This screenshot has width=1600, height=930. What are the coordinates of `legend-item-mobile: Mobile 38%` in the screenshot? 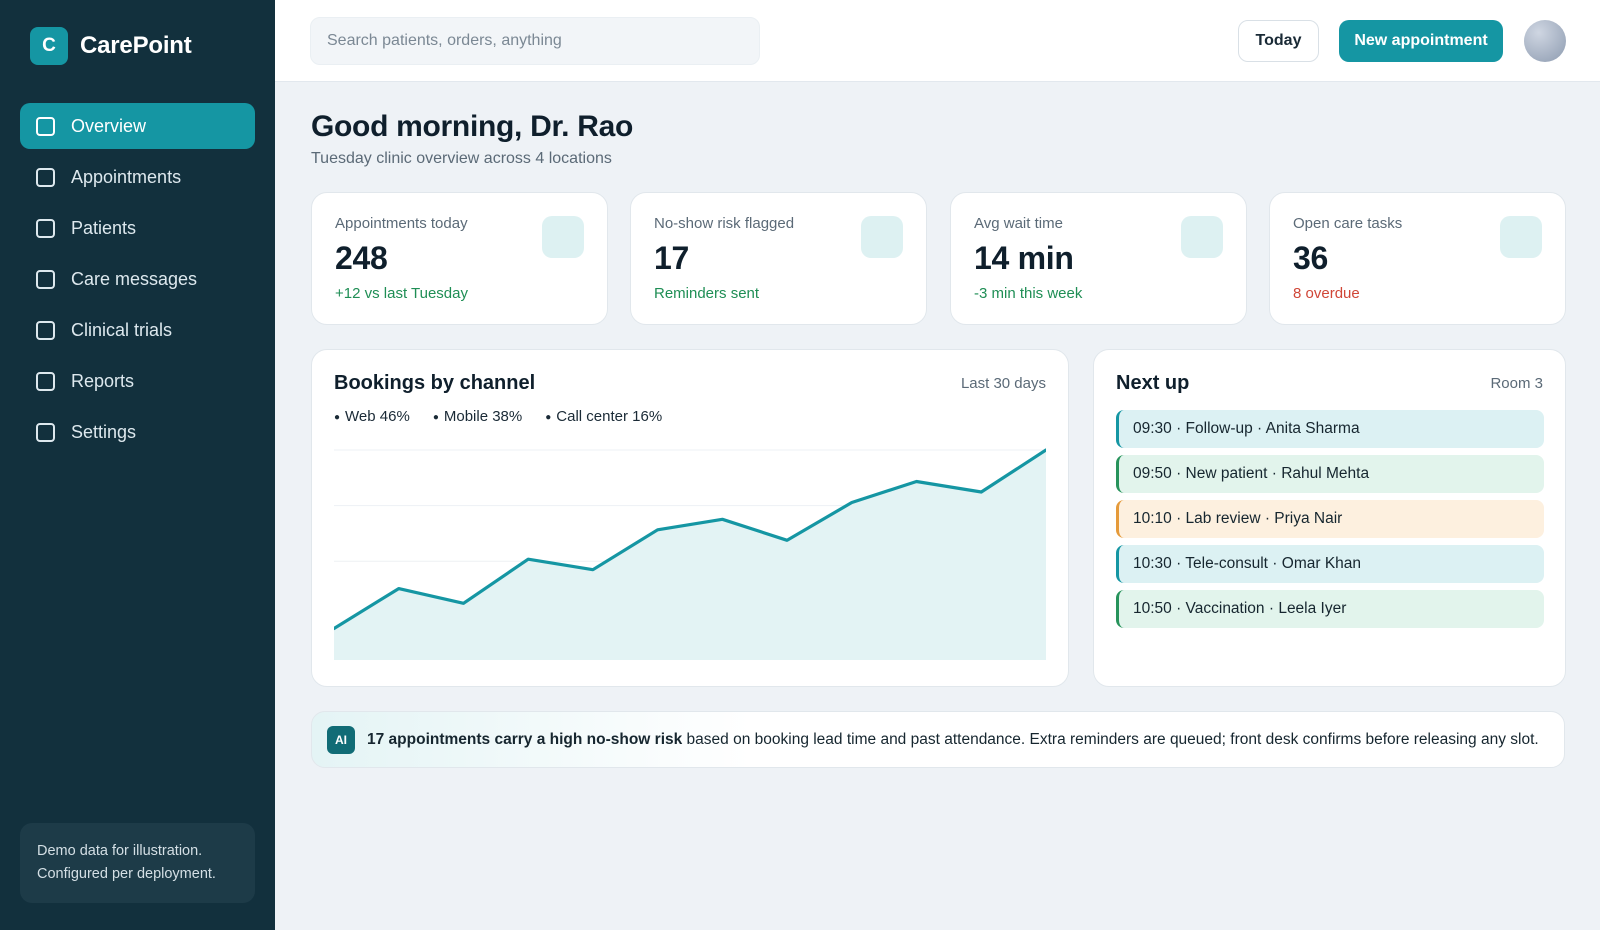 It's located at (477, 416).